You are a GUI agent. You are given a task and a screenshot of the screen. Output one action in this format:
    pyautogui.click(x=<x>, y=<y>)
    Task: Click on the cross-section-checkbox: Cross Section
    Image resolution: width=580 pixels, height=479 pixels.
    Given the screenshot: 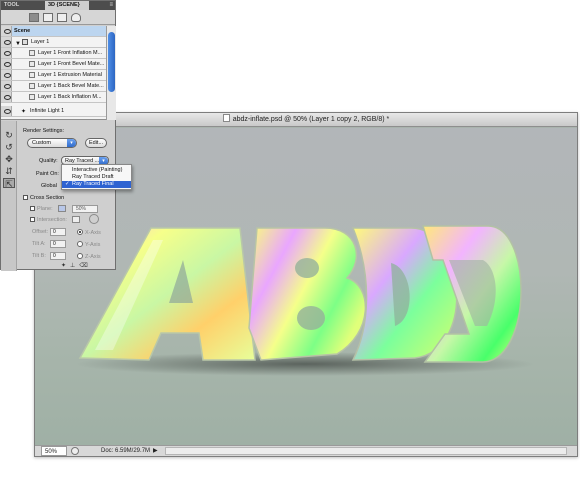 What is the action you would take?
    pyautogui.click(x=43, y=198)
    